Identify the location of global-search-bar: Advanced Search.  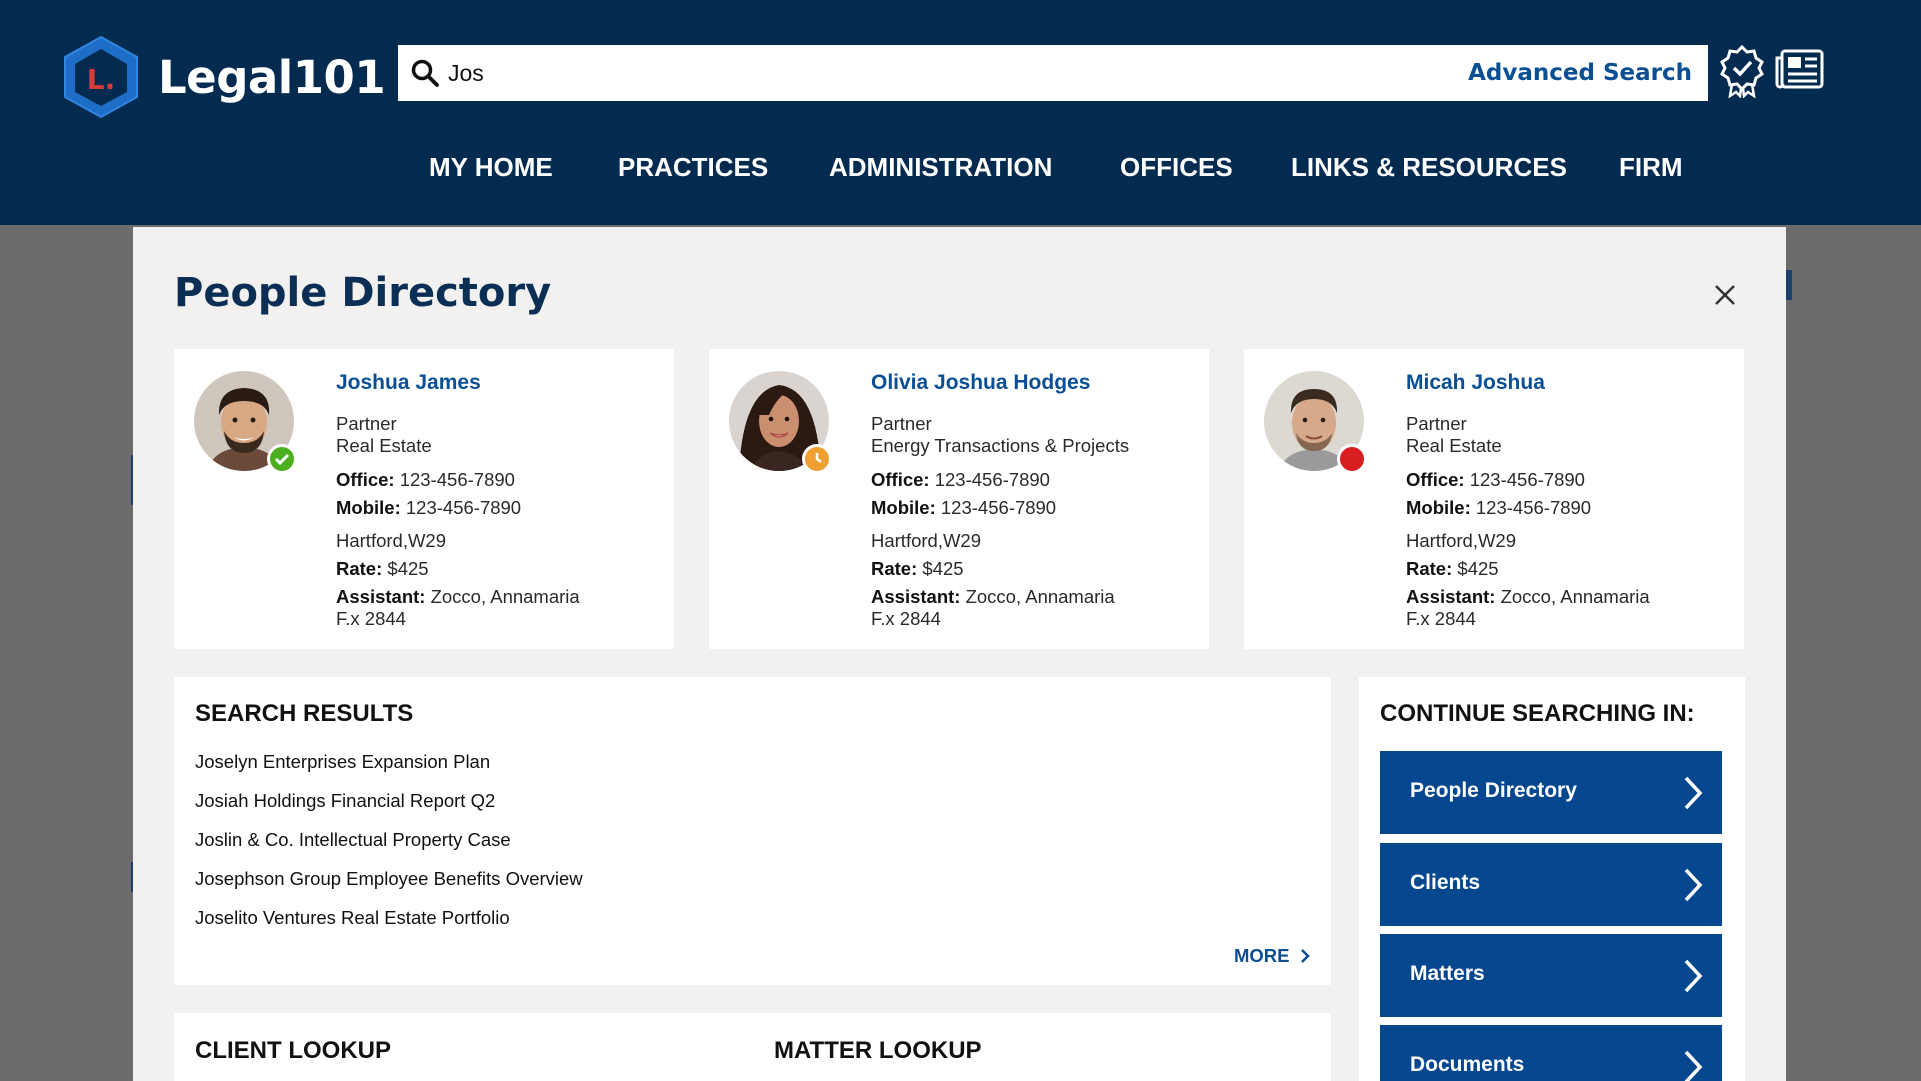
(1053, 73).